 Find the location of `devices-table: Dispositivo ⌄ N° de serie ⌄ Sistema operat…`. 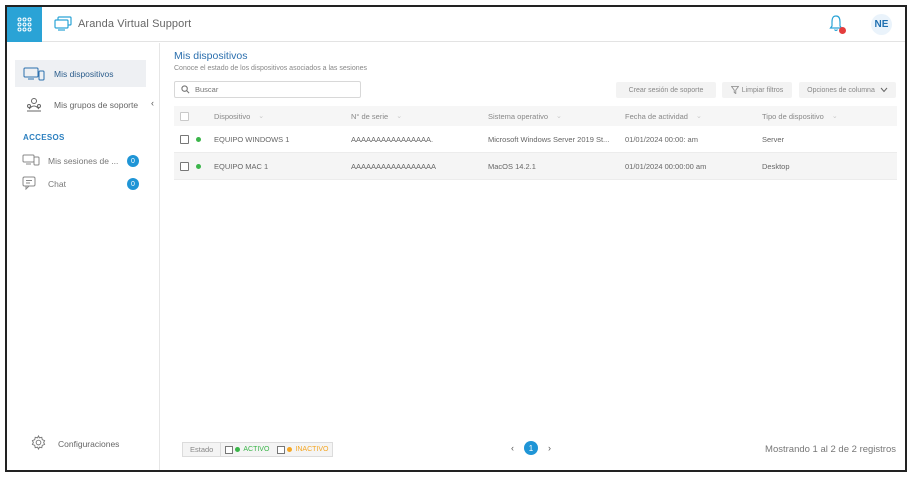

devices-table: Dispositivo ⌄ N° de serie ⌄ Sistema operat… is located at coordinates (535, 143).